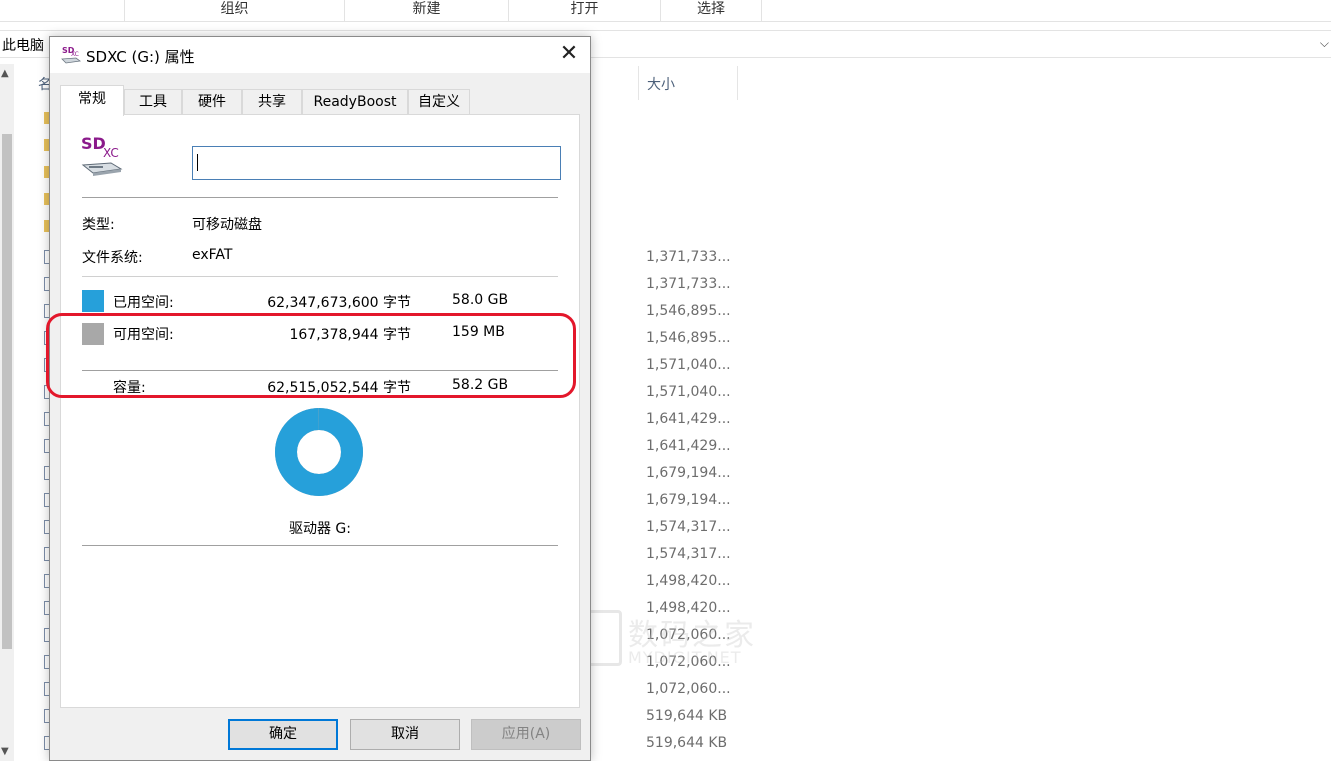 The height and width of the screenshot is (761, 1331). What do you see at coordinates (5, 751) in the screenshot?
I see `scroll-down-icon: ▼` at bounding box center [5, 751].